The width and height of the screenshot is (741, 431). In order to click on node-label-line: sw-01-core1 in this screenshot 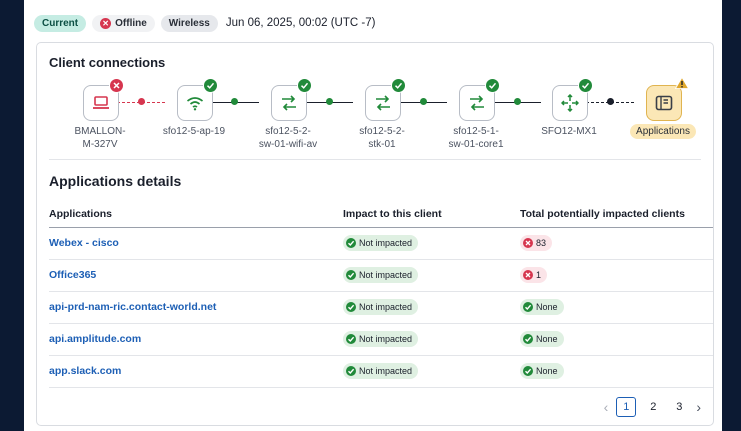, I will do `click(476, 144)`.